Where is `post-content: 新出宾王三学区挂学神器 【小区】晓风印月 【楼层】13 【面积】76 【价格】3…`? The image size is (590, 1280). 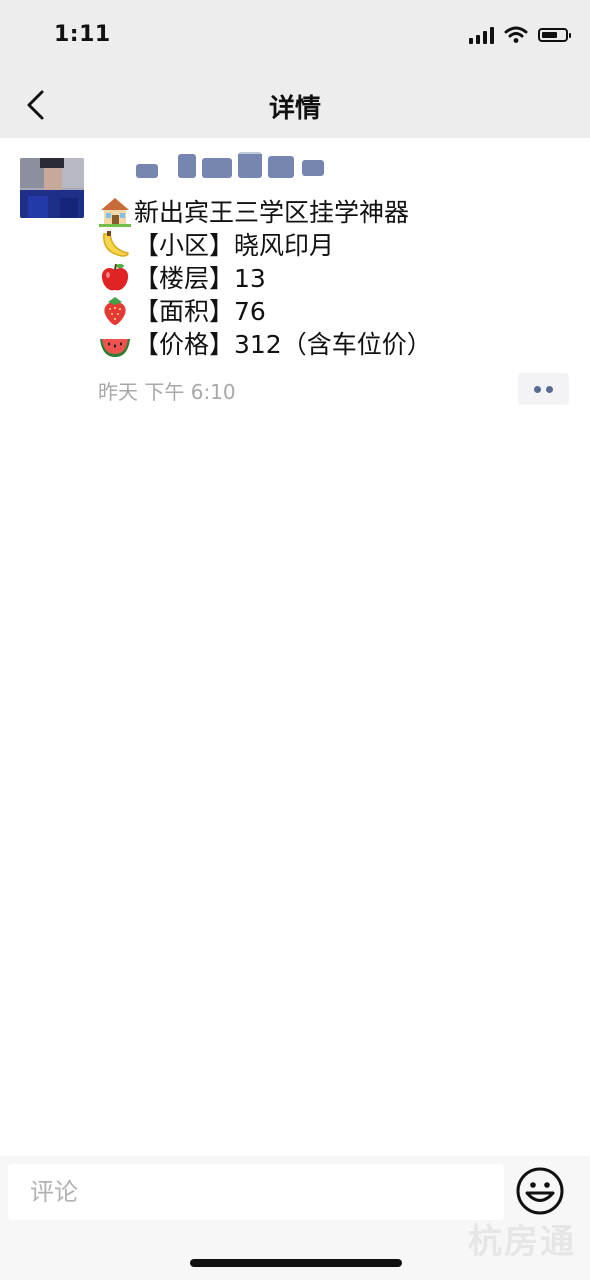
post-content: 新出宾王三学区挂学神器 【小区】晓风印月 【楼层】13 【面积】76 【价格】3… is located at coordinates (333, 276).